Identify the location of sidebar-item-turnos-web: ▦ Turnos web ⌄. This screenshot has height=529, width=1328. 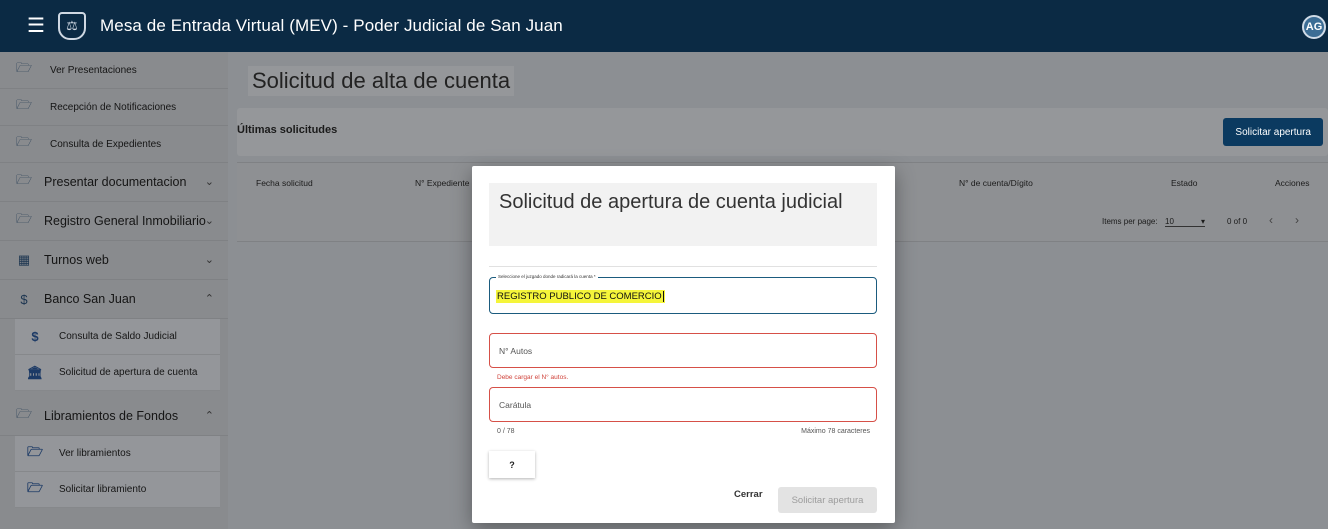
(114, 260).